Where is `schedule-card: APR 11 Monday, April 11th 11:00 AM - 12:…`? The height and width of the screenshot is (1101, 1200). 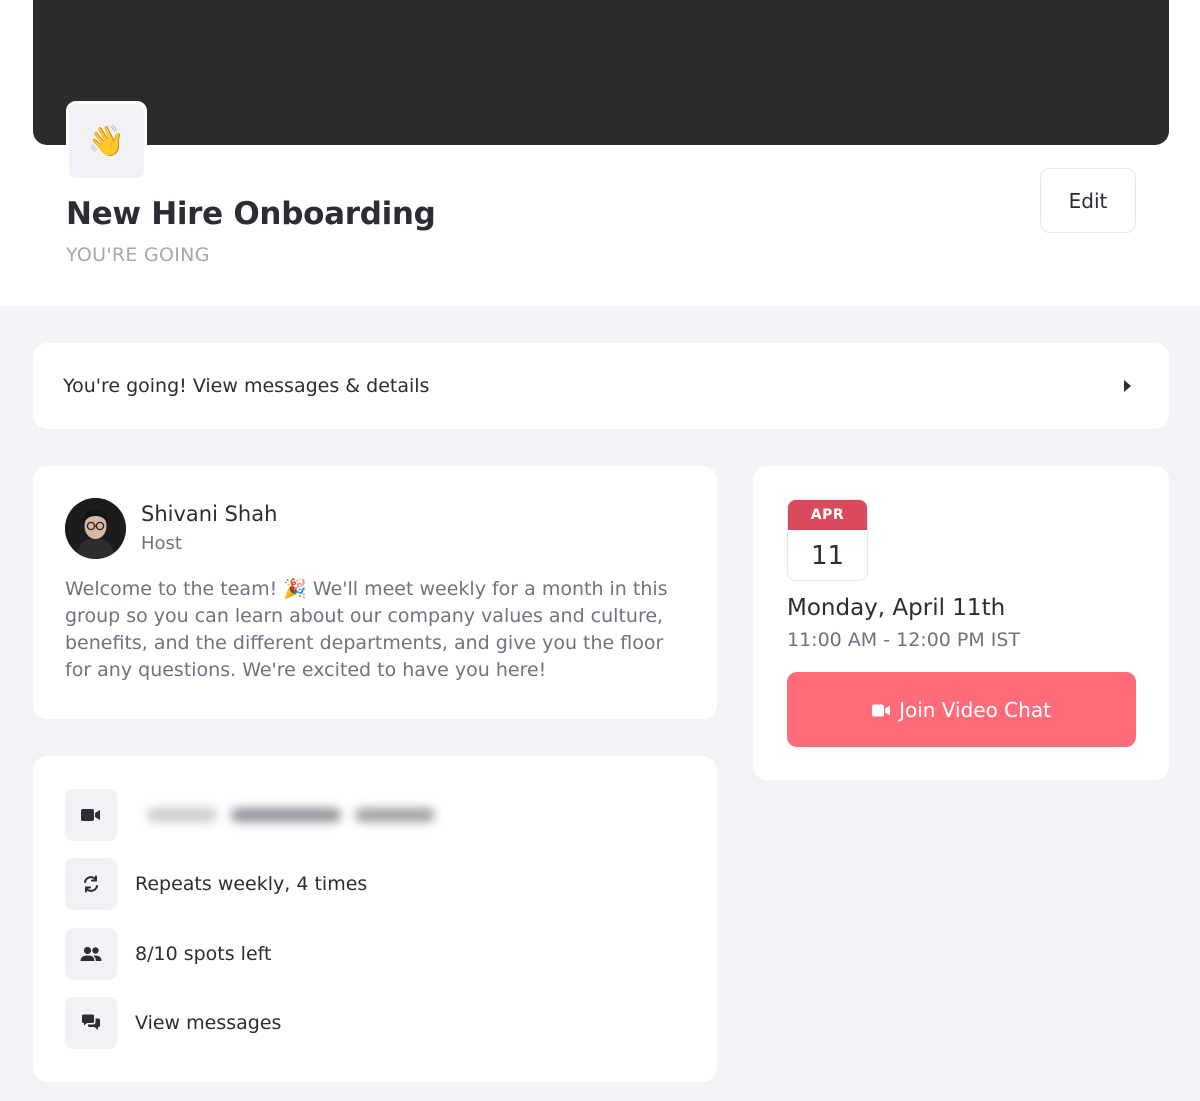 schedule-card: APR 11 Monday, April 11th 11:00 AM - 12:… is located at coordinates (961, 623).